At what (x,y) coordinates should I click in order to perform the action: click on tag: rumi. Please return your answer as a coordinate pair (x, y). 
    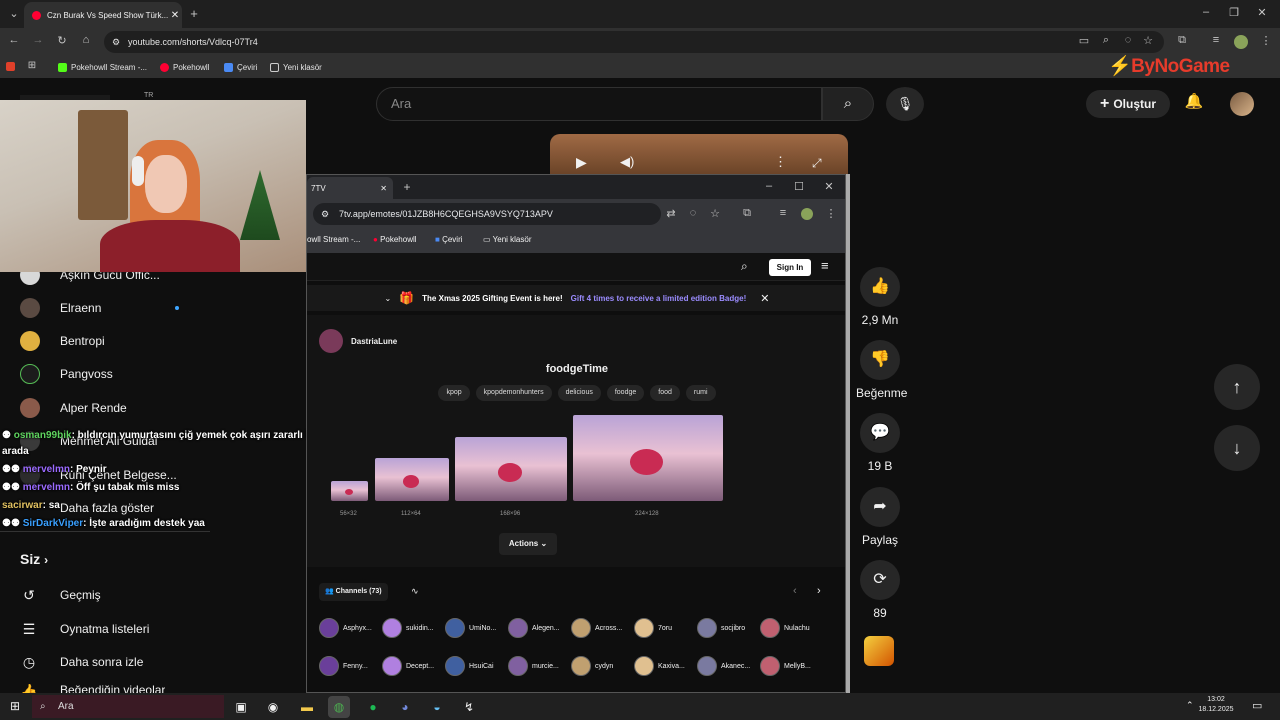
    Looking at the image, I should click on (700, 393).